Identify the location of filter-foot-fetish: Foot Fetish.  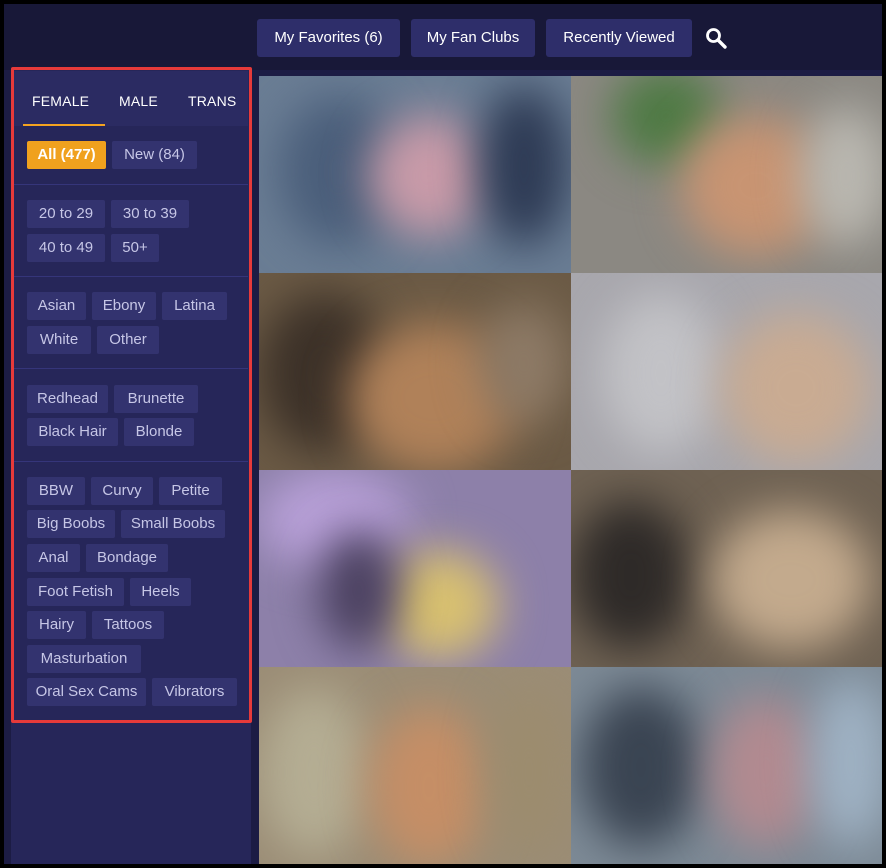
(75, 592).